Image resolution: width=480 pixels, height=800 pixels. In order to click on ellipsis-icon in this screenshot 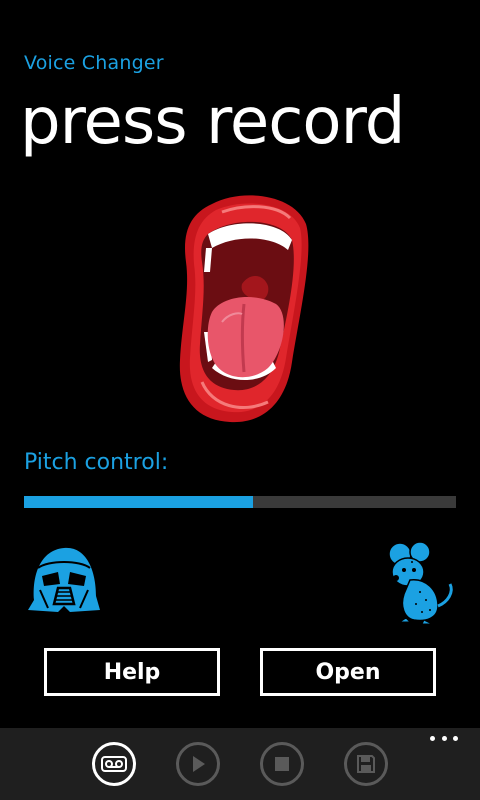, I will do `click(444, 741)`.